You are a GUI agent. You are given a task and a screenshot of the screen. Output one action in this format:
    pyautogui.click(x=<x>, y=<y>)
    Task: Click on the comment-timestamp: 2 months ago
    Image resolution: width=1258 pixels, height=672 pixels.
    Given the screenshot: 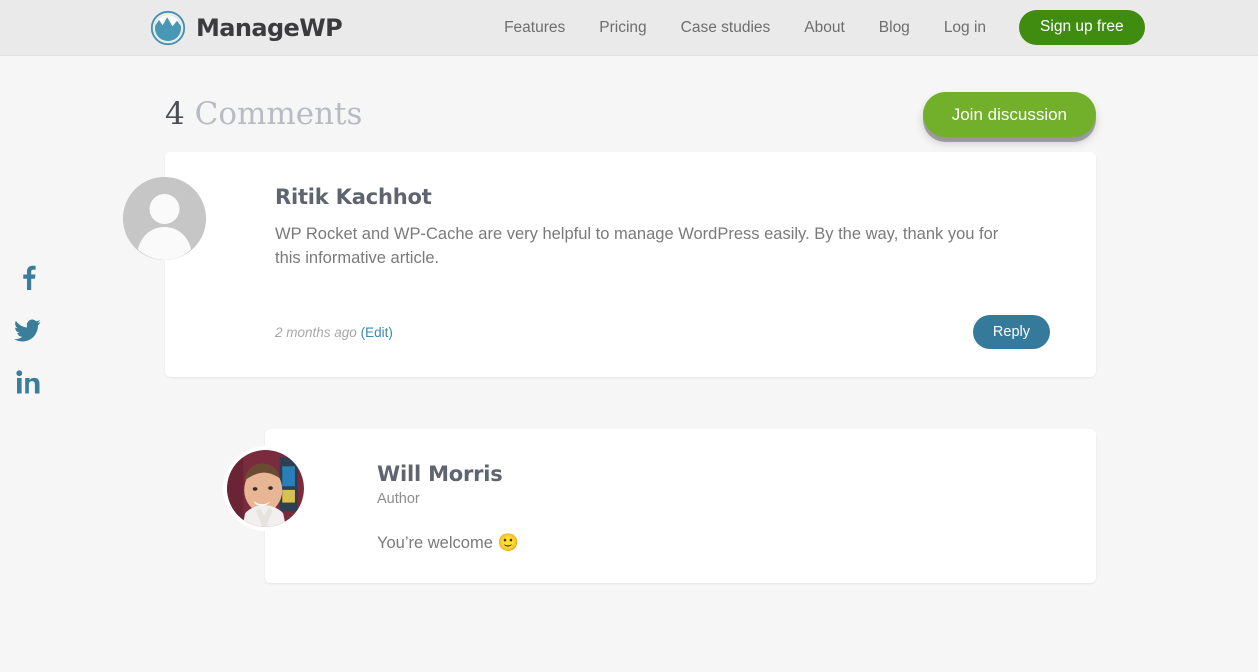 What is the action you would take?
    pyautogui.click(x=316, y=332)
    